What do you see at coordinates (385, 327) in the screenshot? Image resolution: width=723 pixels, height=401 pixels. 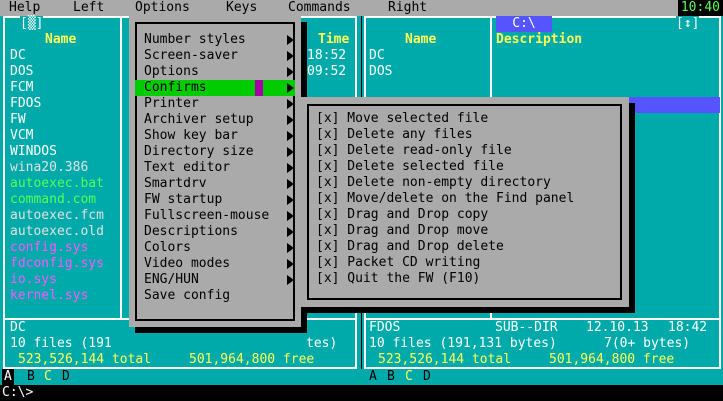 I see `right-current-name: FDOS` at bounding box center [385, 327].